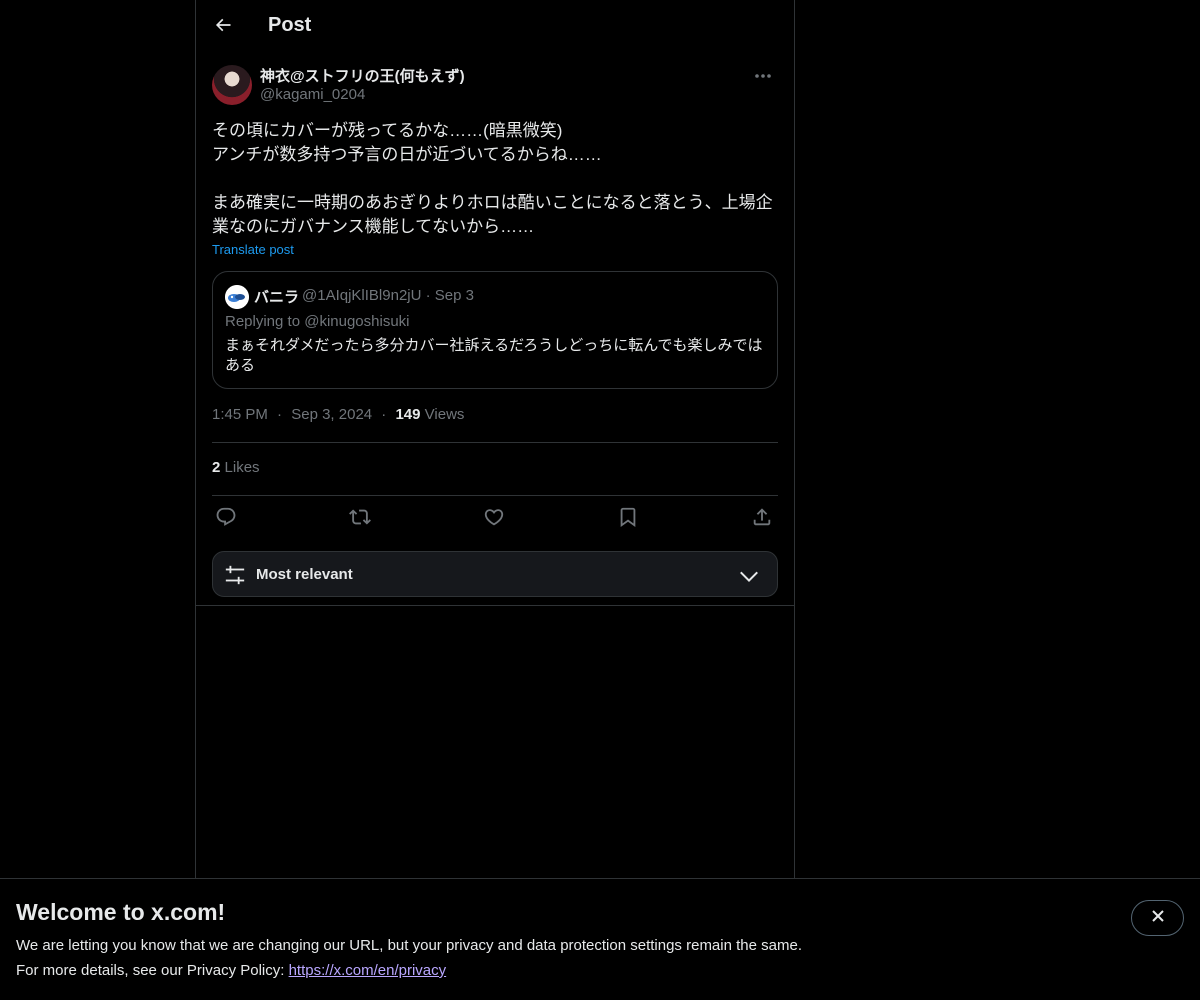  I want to click on views-count: 149, so click(408, 414).